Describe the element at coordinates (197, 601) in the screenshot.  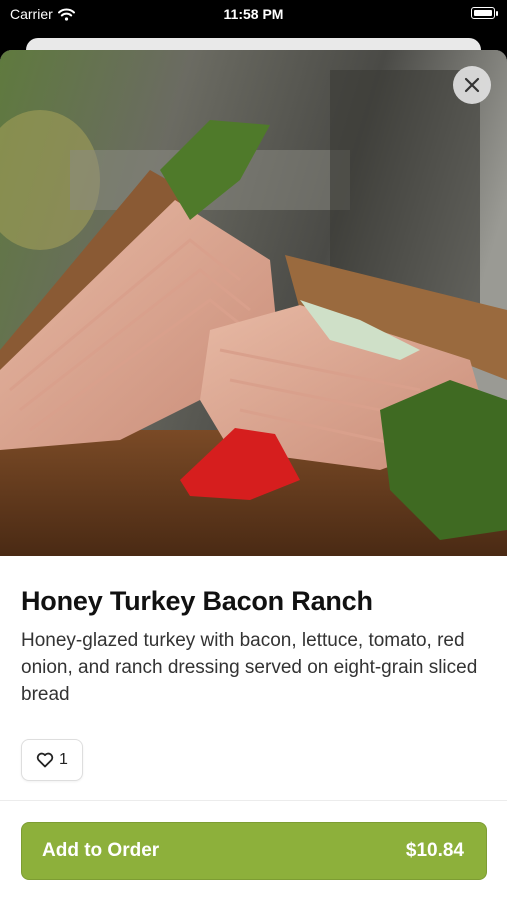
I see `item-title: Honey Turkey Bacon Ranch` at that location.